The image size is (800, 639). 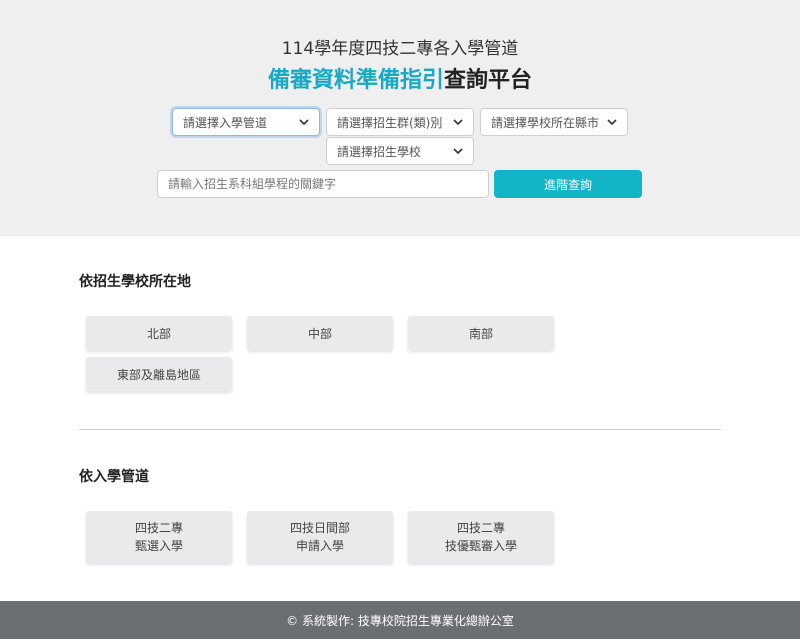 I want to click on footer: © 系統製作: 技專校院招生專業化總辦公室, so click(x=400, y=620).